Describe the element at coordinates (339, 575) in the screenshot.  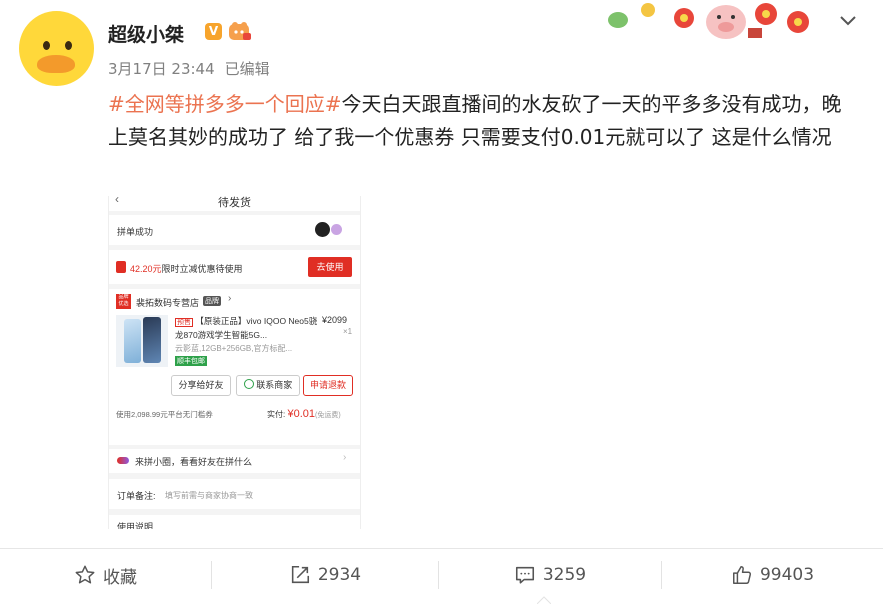
I see `repost-count: 2934` at that location.